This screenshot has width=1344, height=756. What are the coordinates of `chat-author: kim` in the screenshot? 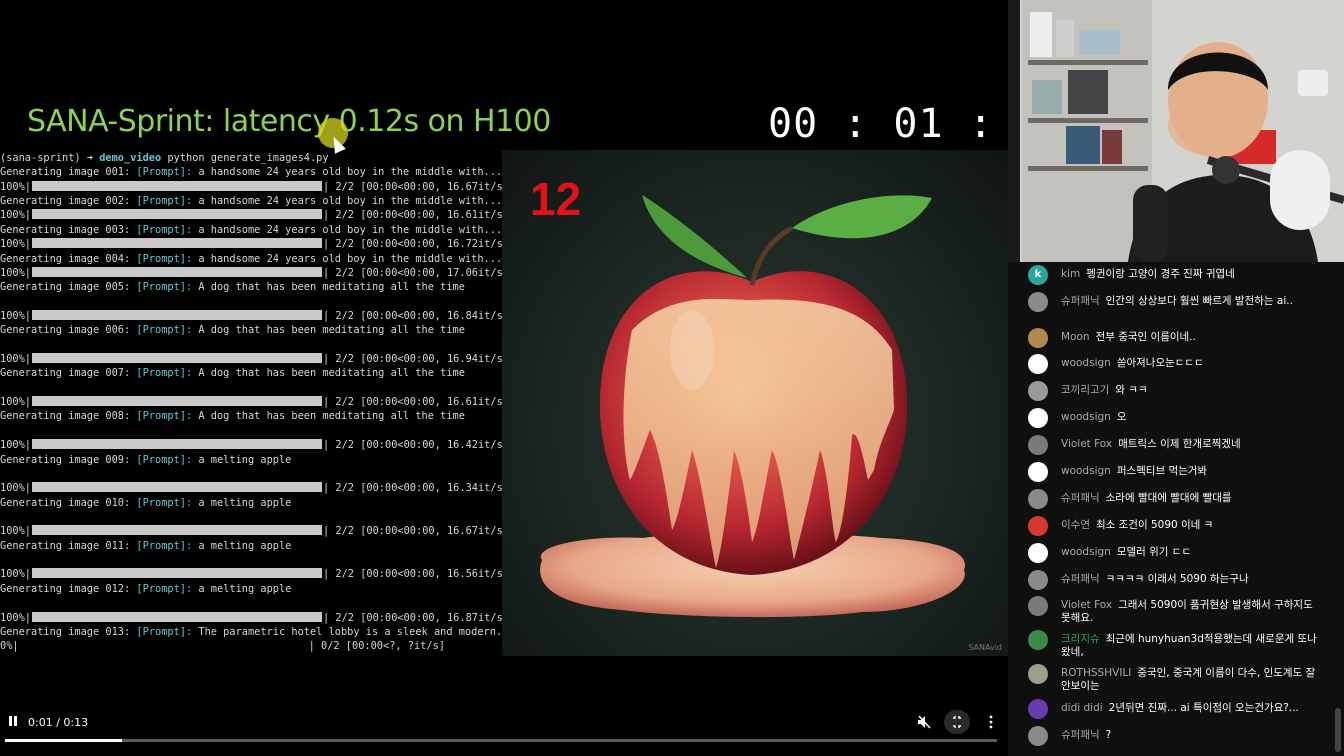 It's located at (1070, 274).